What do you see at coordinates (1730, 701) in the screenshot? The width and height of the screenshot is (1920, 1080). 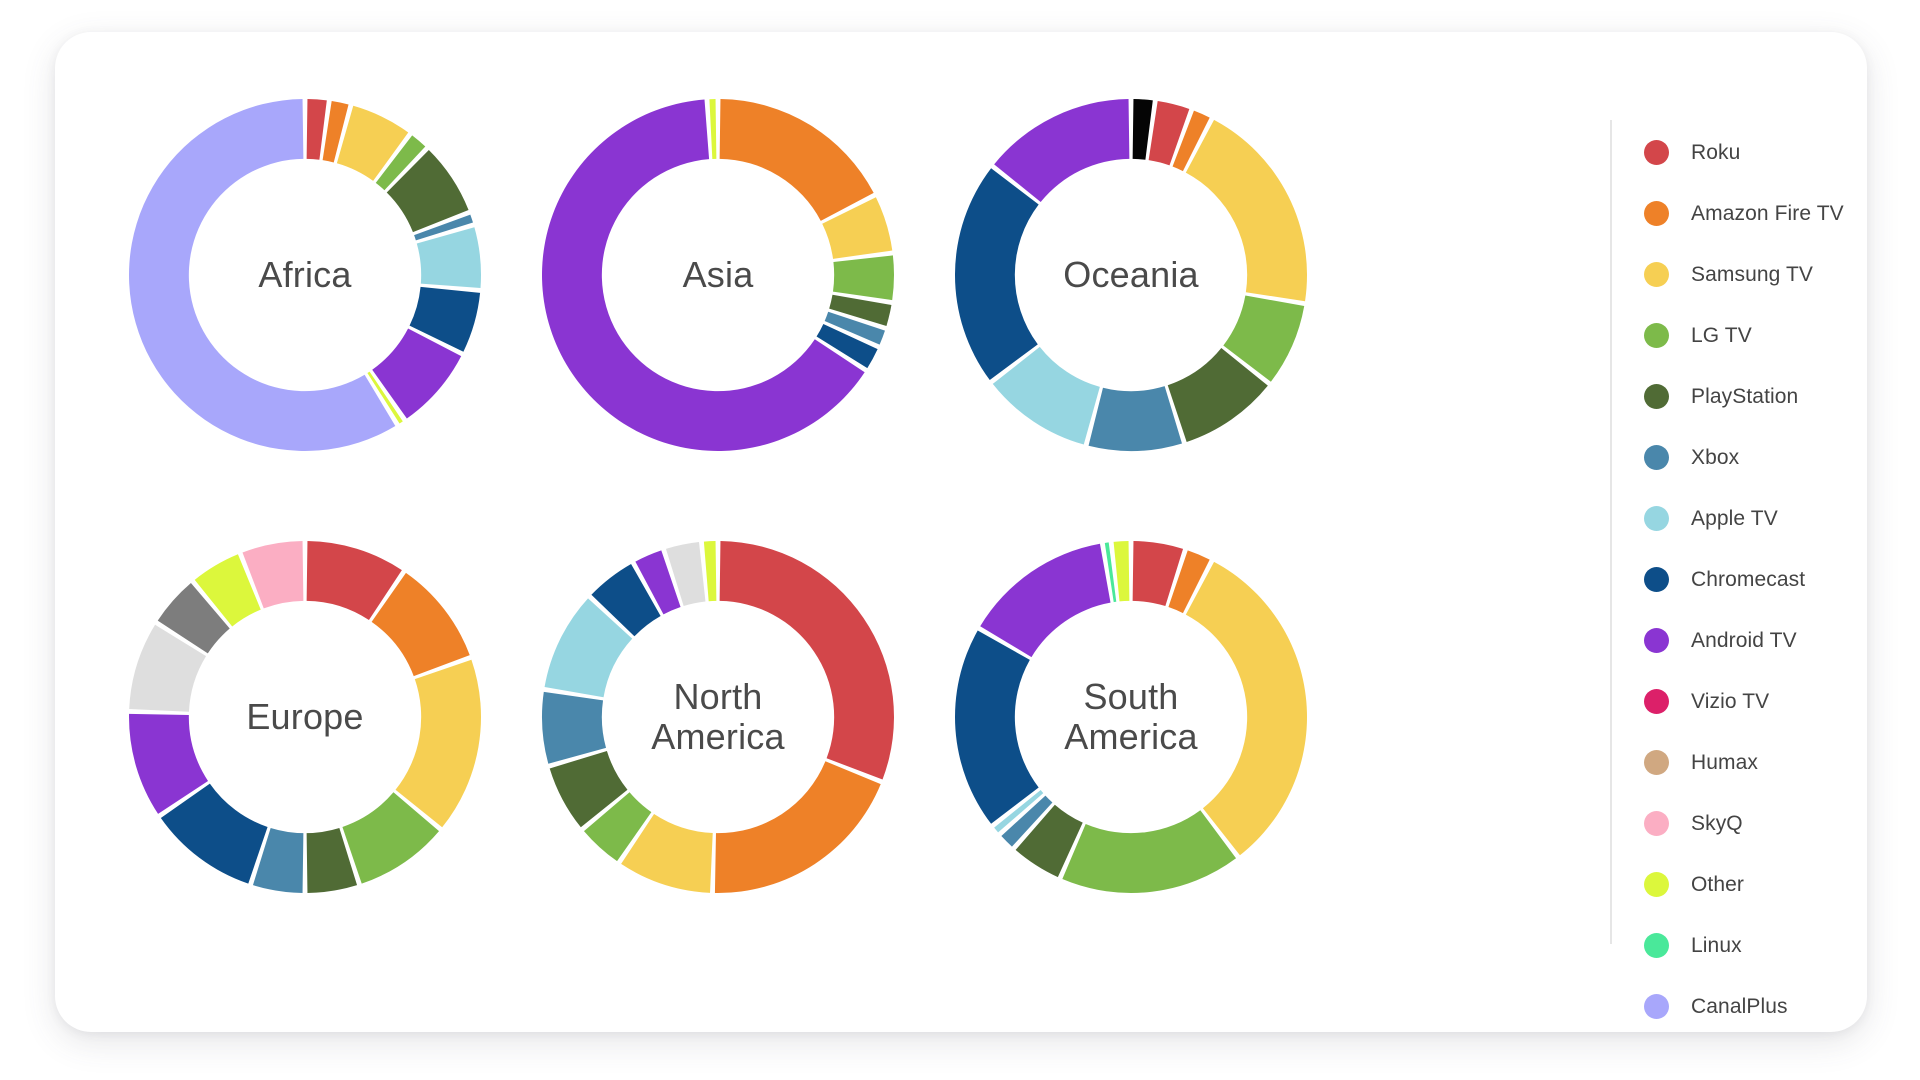 I see `legend-item-label: Vizio TV` at bounding box center [1730, 701].